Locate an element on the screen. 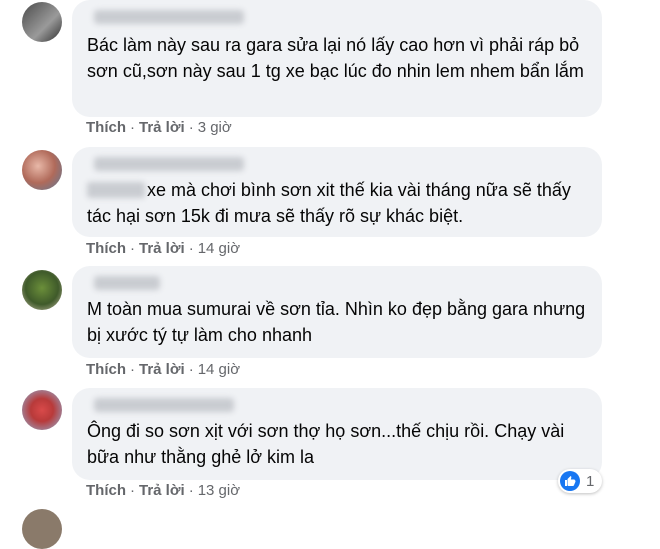 Image resolution: width=660 pixels, height=549 pixels. reaction-count: 1 is located at coordinates (590, 481).